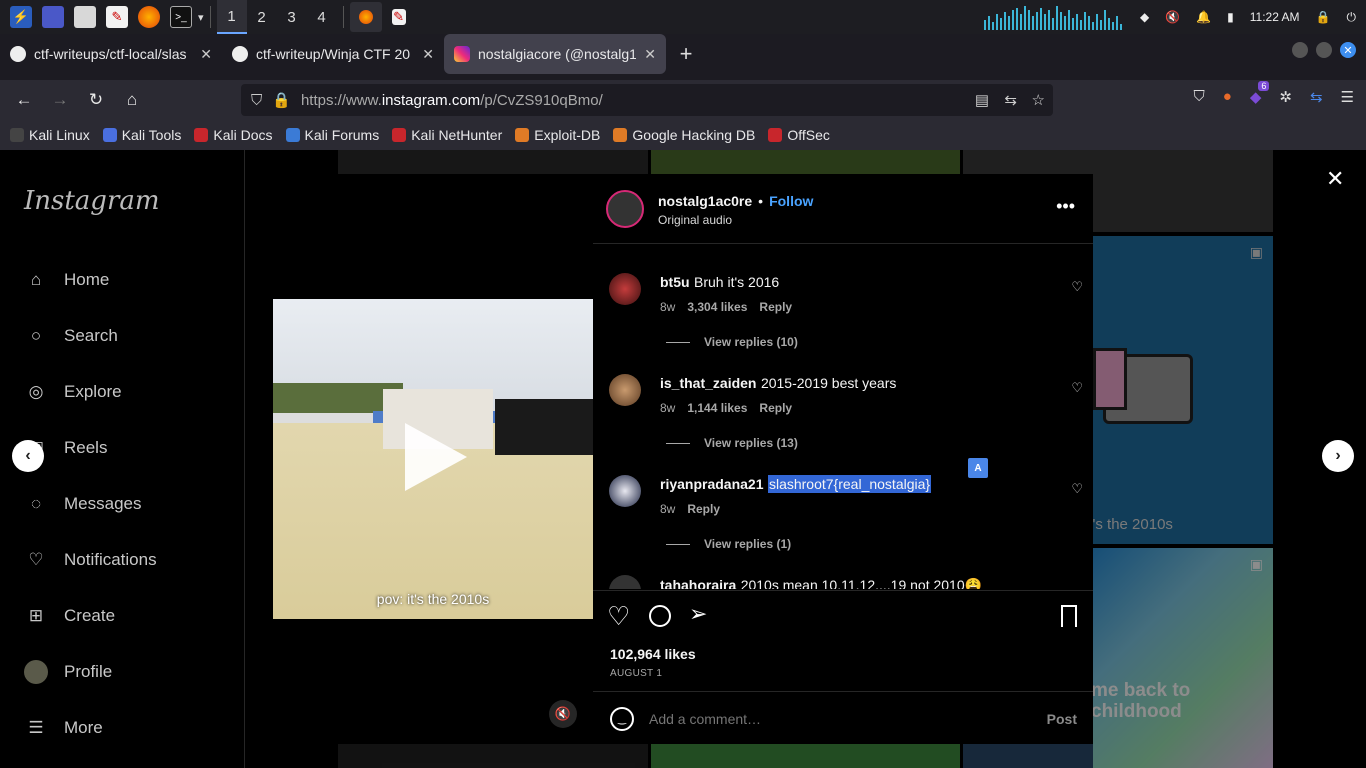  I want to click on shield-icon: ⛉, so click(256, 100).